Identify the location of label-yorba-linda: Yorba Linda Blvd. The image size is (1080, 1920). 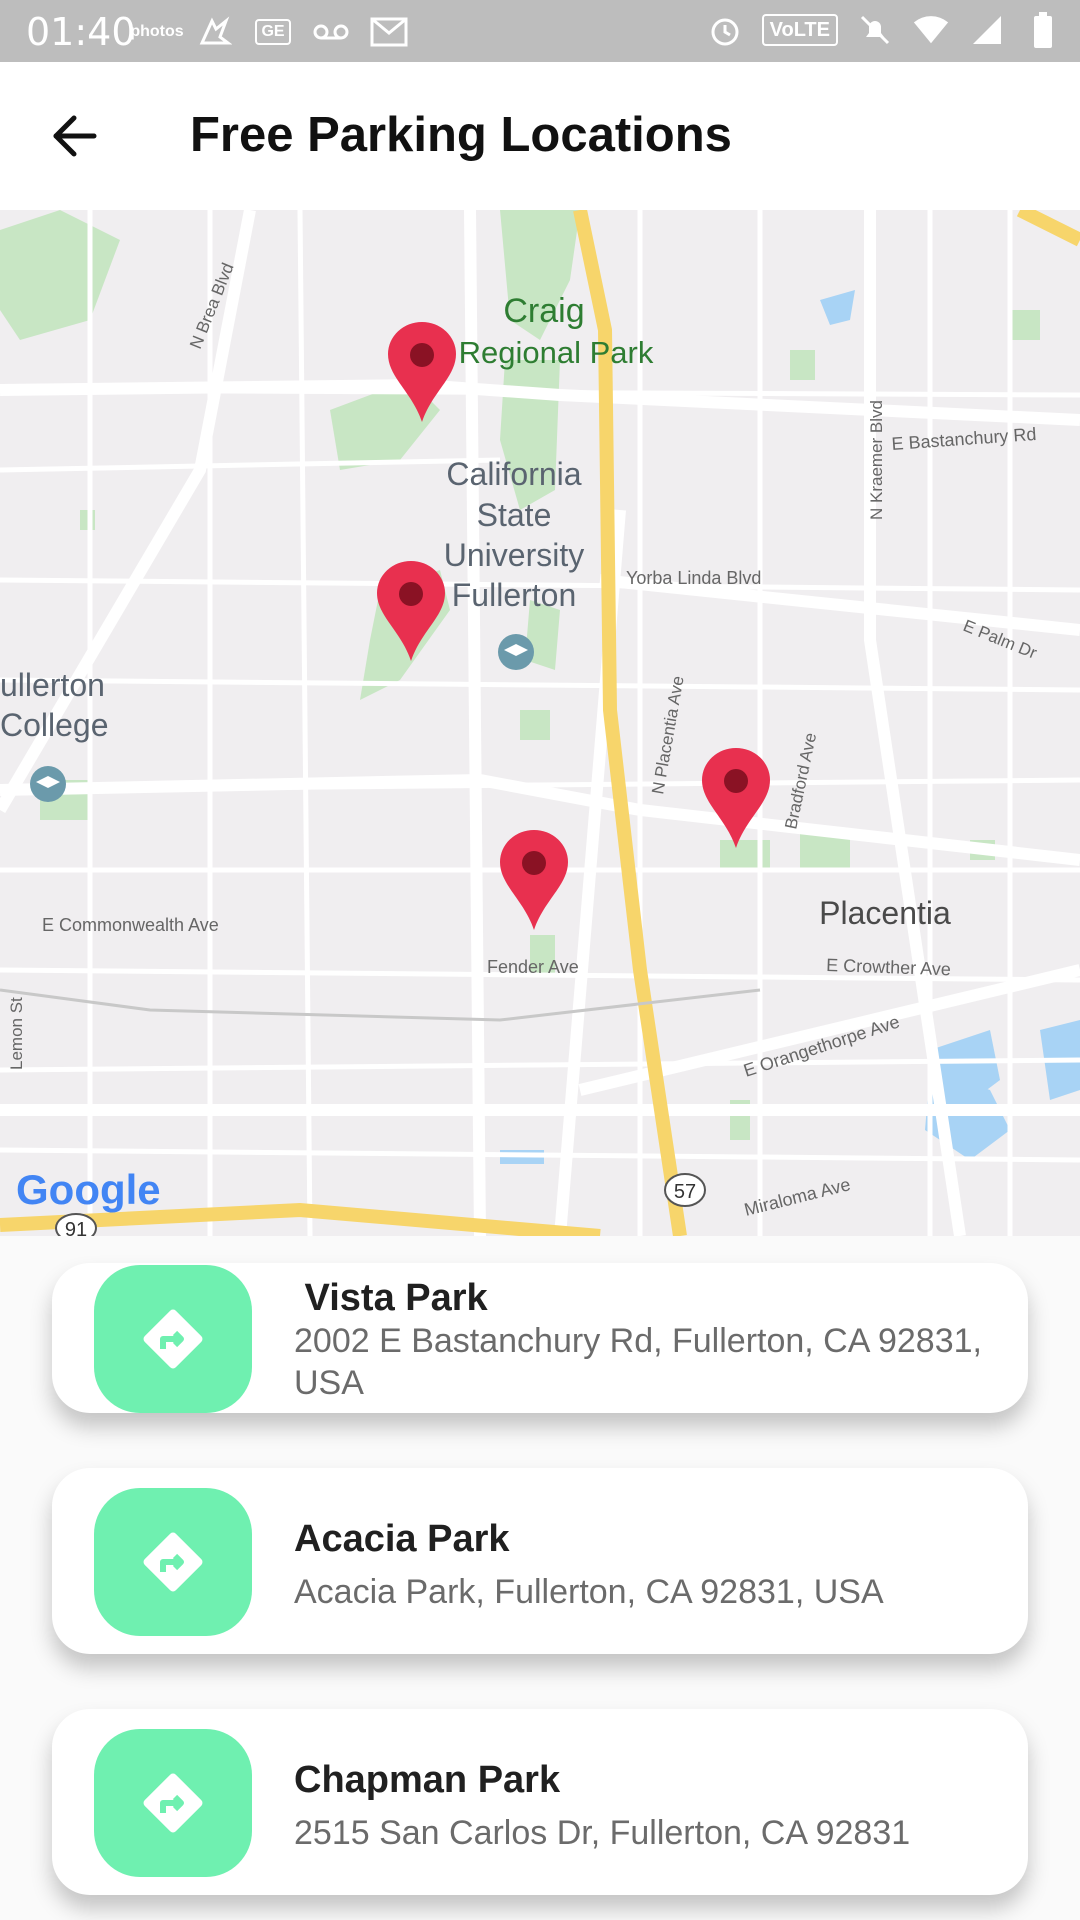
(693, 578).